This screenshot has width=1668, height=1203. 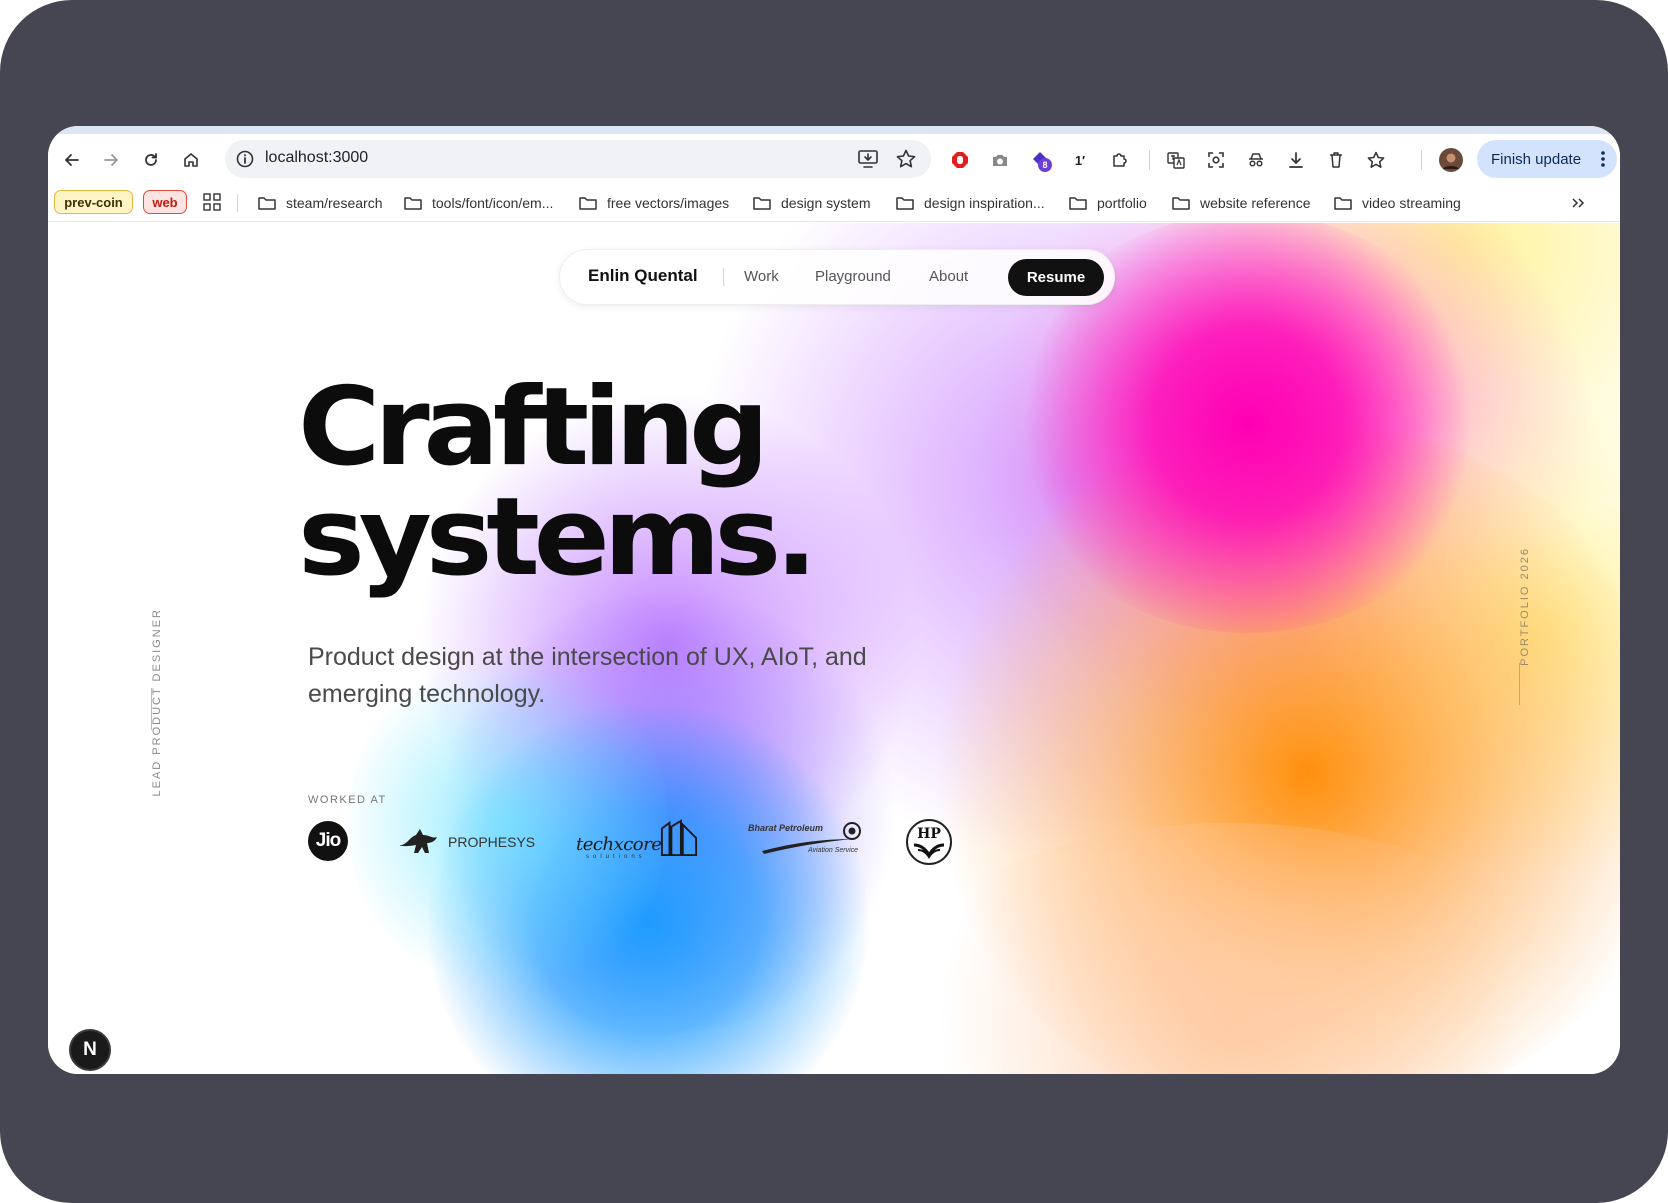 What do you see at coordinates (191, 160) in the screenshot?
I see `home-icon` at bounding box center [191, 160].